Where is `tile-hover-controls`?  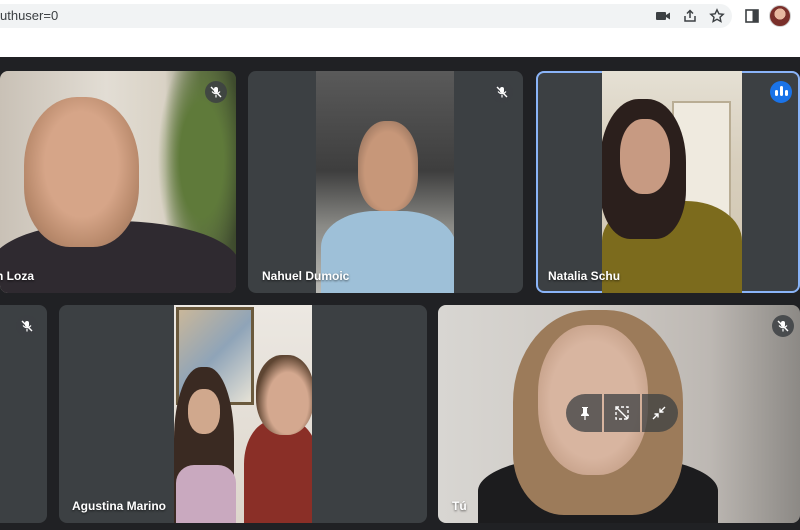
tile-hover-controls is located at coordinates (622, 413).